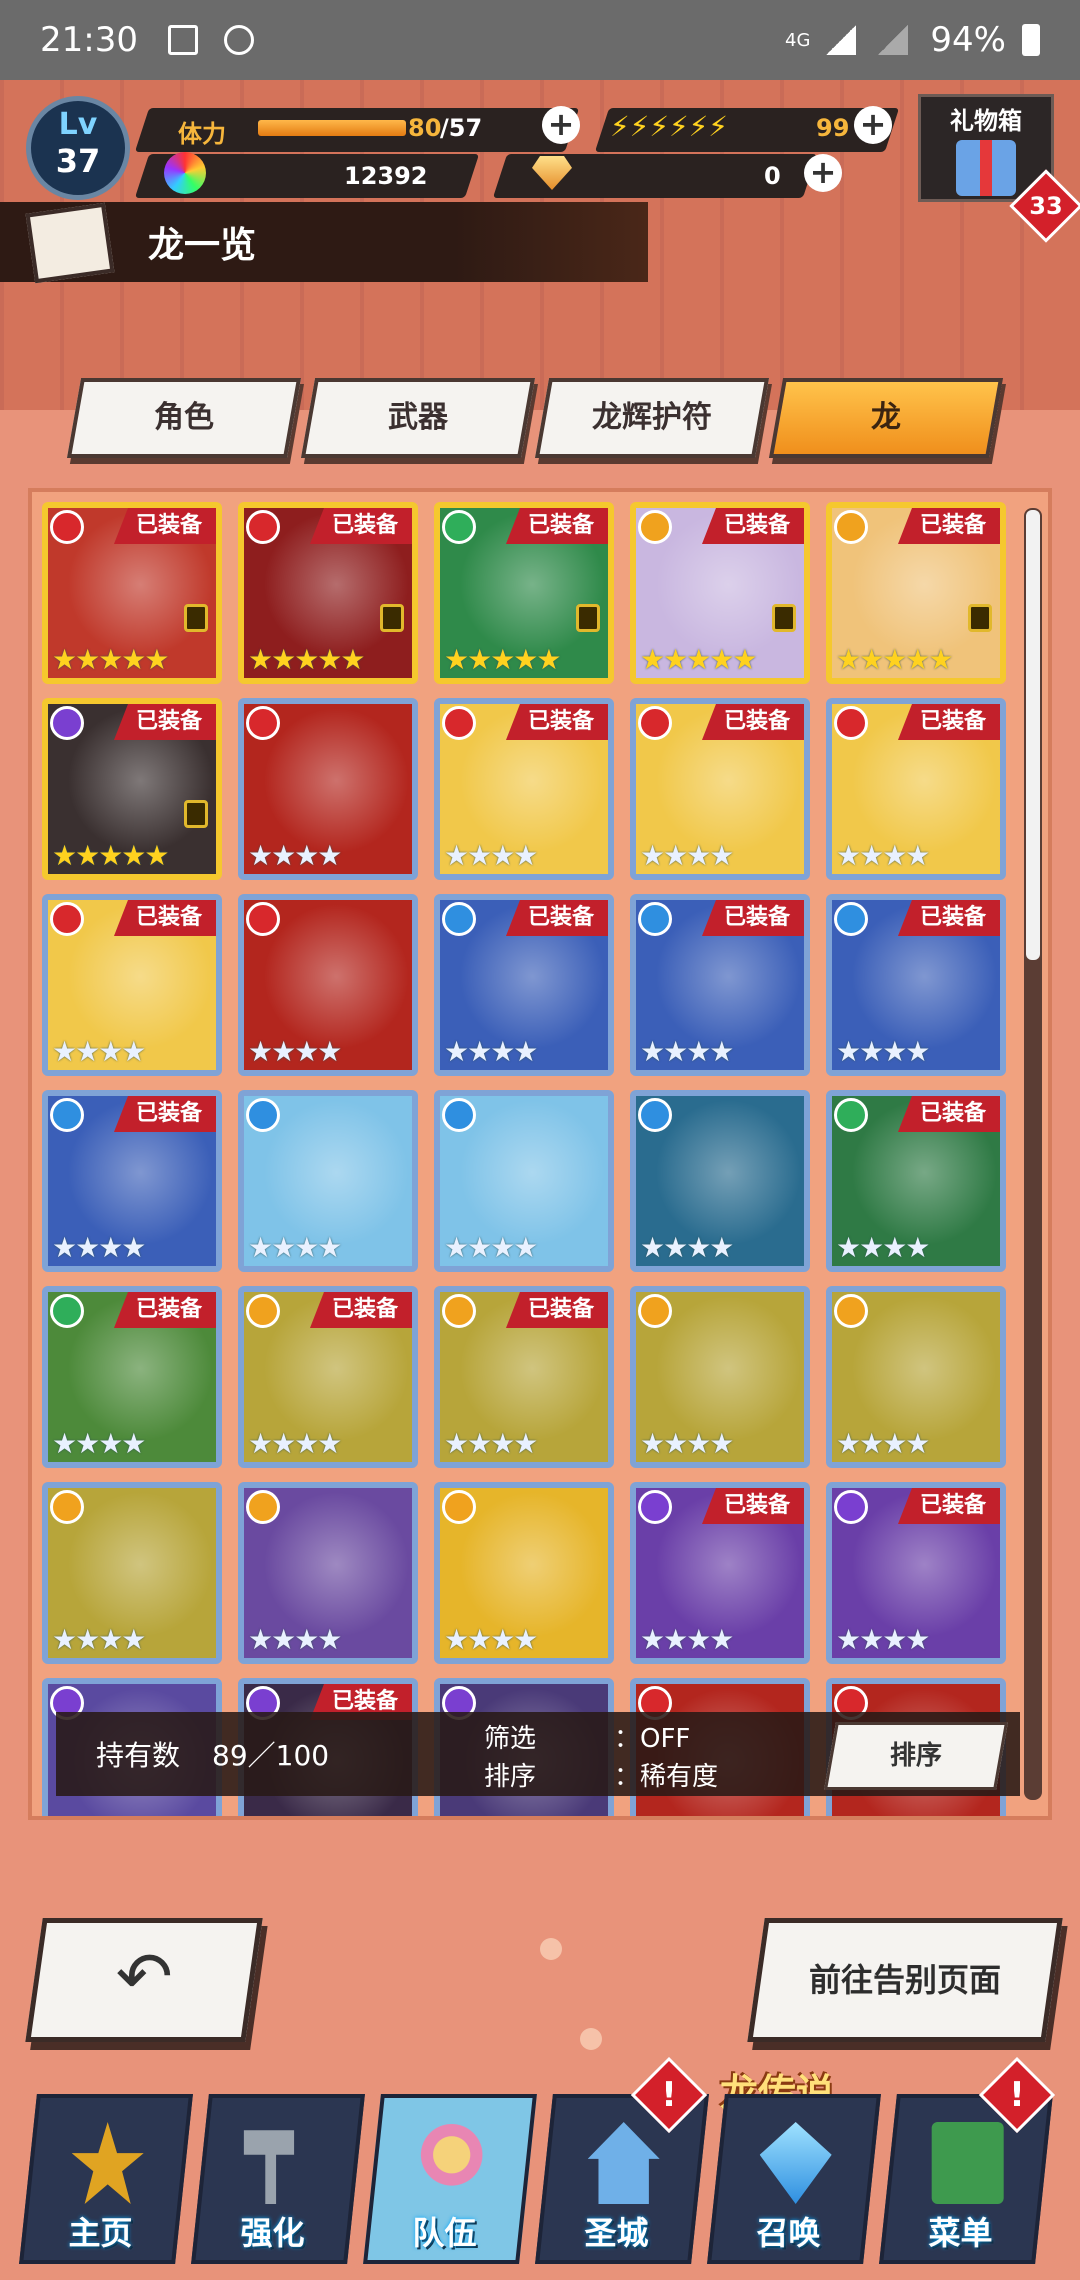 The image size is (1080, 2280). I want to click on crystal-icon, so click(796, 2163).